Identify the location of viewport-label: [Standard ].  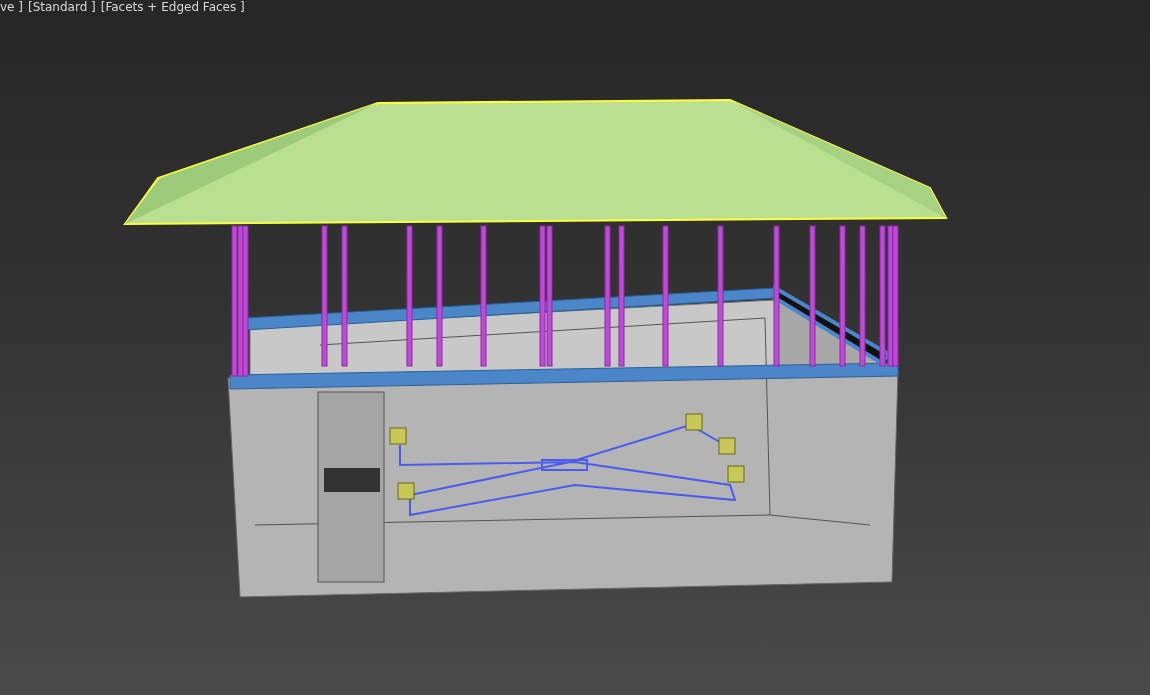
(62, 7).